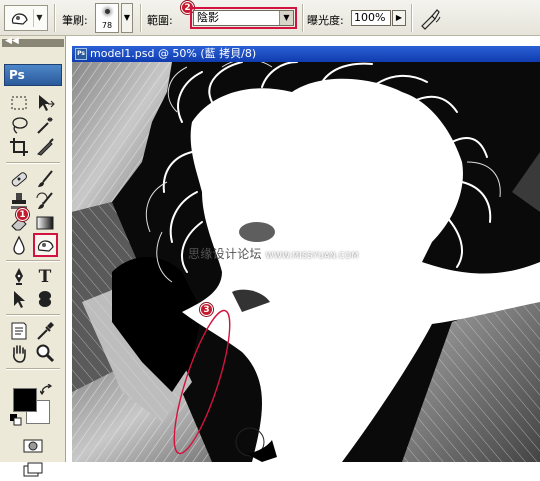 The image size is (540, 481). I want to click on move-tool, so click(45, 103).